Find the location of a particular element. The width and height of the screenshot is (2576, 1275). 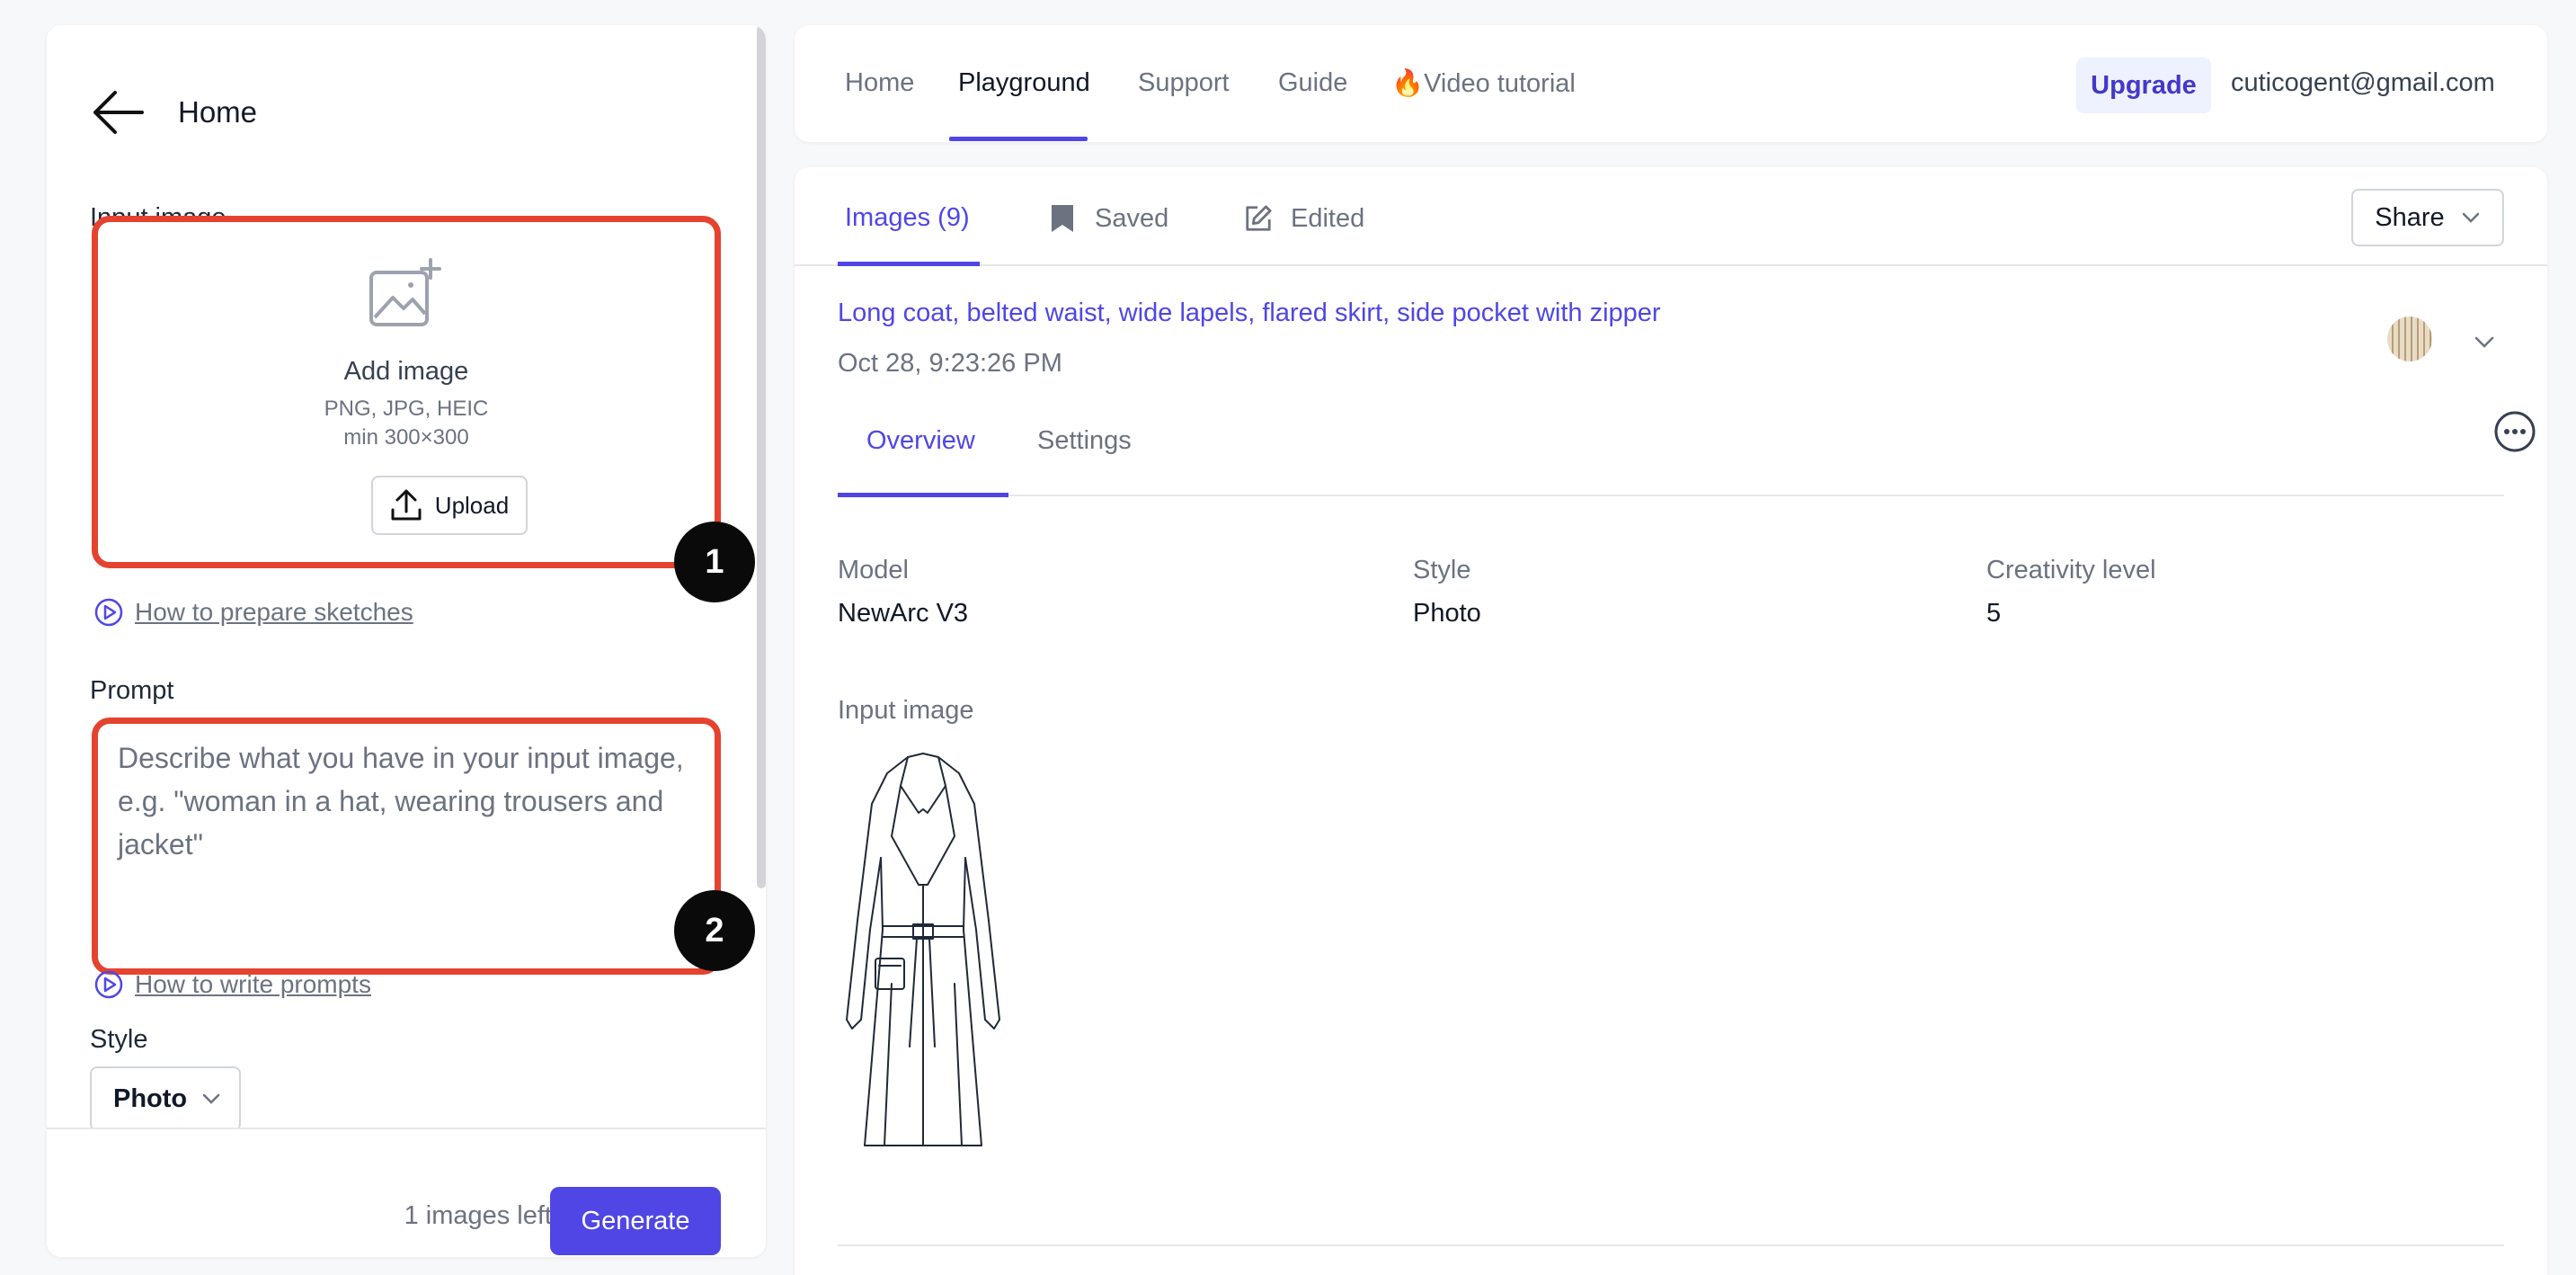

more-options-icon is located at coordinates (2514, 431).